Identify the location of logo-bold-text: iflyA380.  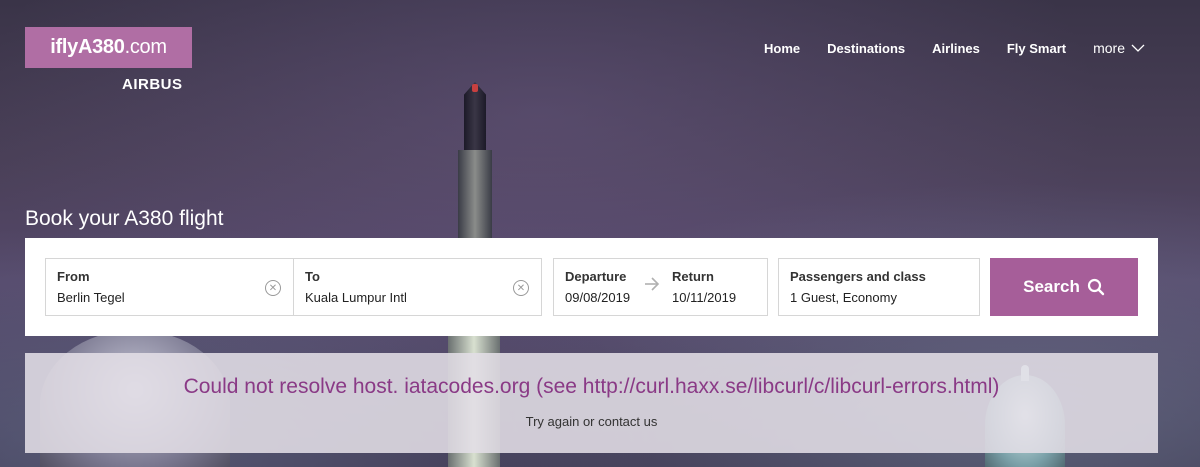
(87, 47).